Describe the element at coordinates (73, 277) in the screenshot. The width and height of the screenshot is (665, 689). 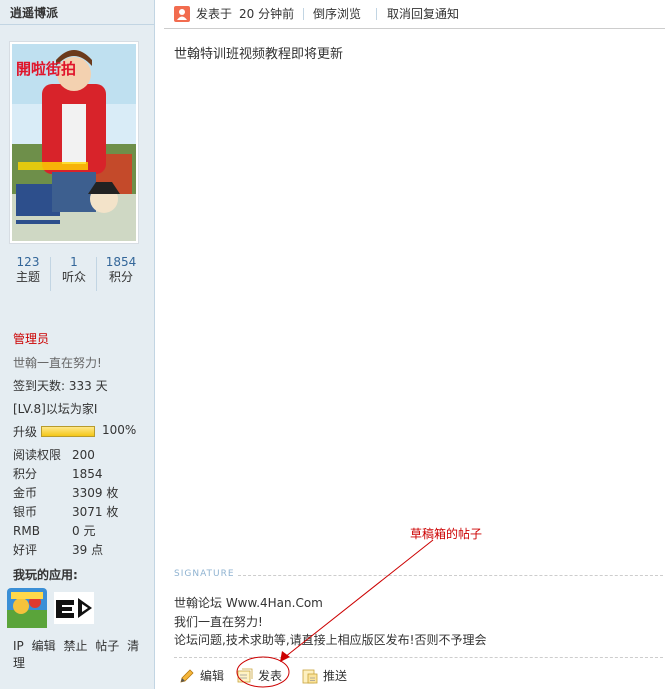
I see `stat-label: 听众` at that location.